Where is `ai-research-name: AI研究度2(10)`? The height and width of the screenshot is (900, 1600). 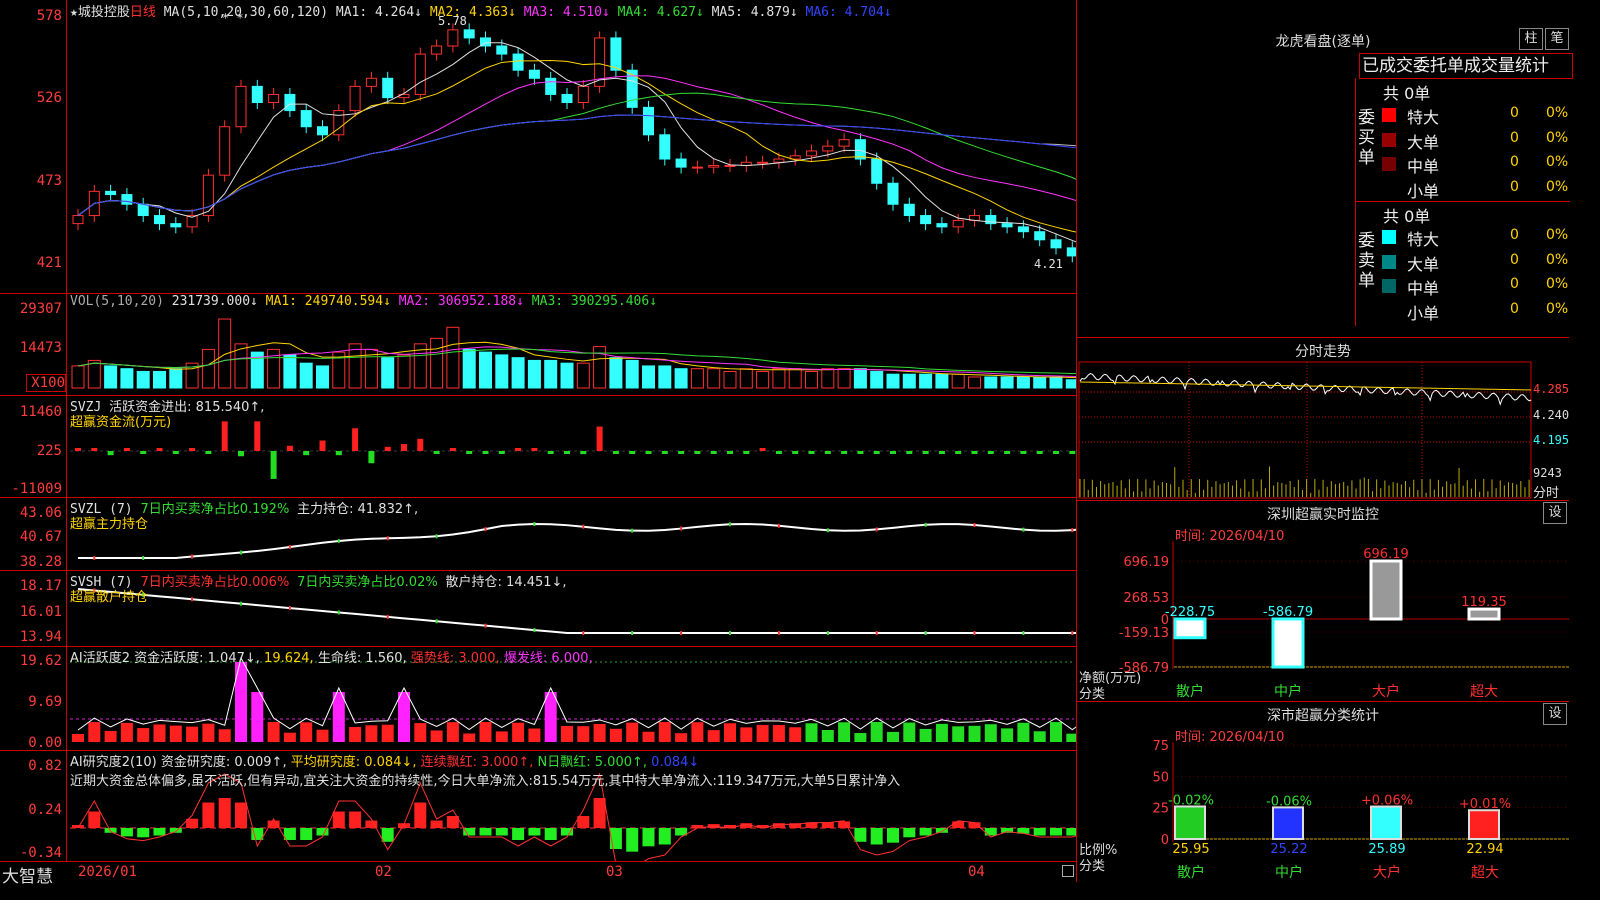 ai-research-name: AI研究度2(10) is located at coordinates (113, 762).